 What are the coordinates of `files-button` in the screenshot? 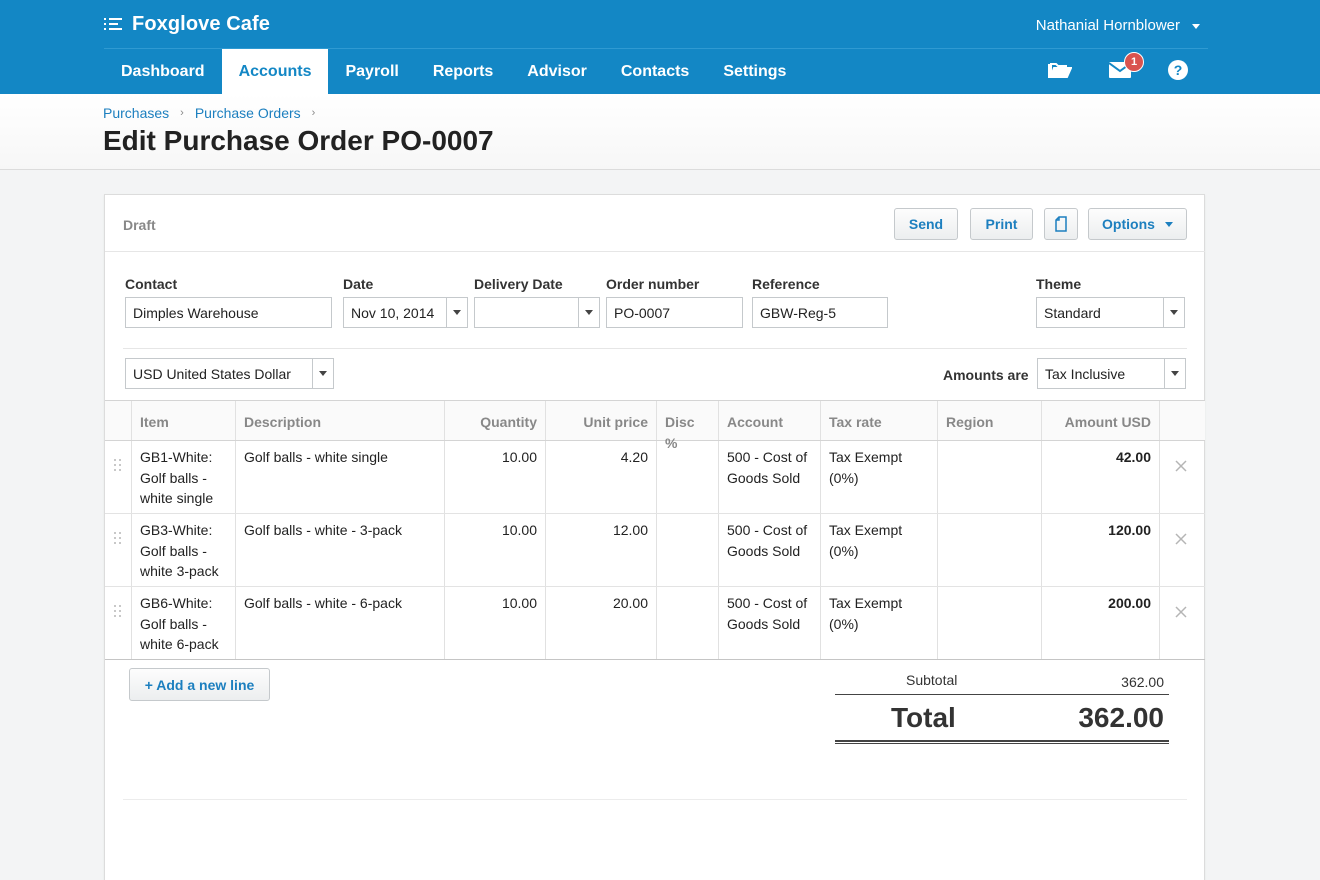 It's located at (1060, 70).